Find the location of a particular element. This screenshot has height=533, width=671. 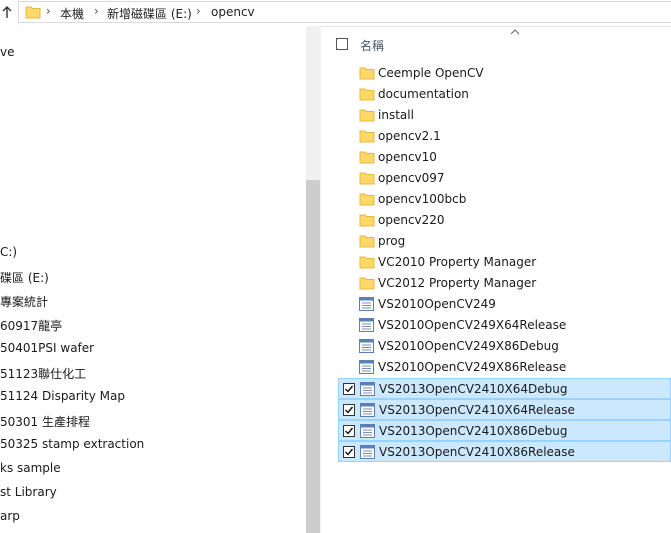

file-row: VS2013OpenCV2410X64Release is located at coordinates (504, 409).